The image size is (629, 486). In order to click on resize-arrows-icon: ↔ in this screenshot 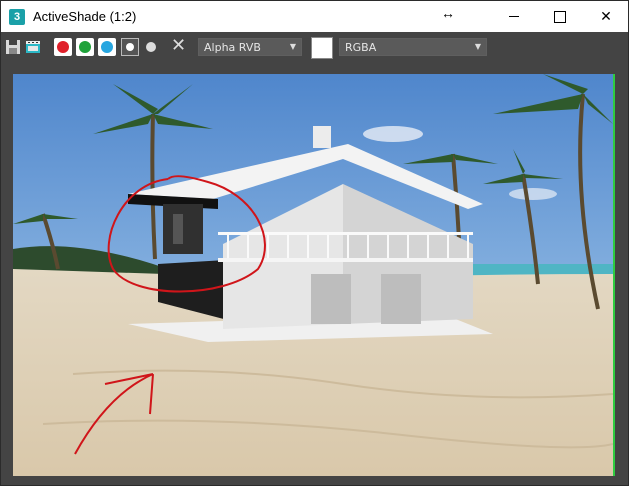, I will do `click(448, 13)`.